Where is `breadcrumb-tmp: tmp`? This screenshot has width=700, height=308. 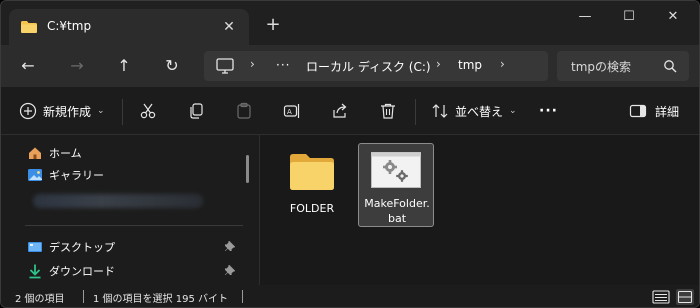
breadcrumb-tmp: tmp is located at coordinates (470, 65).